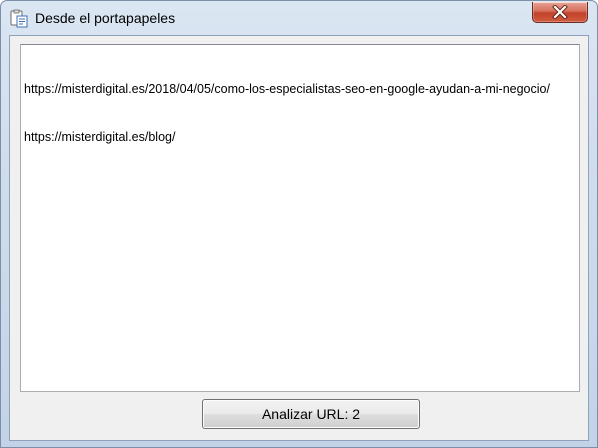 This screenshot has height=448, width=598. I want to click on analyze-url-button: Analizar URL: 2, so click(311, 414).